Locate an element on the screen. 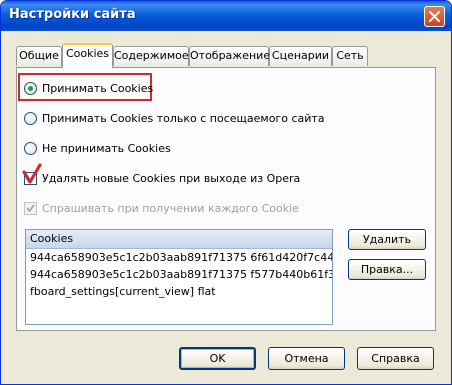  delete-cookie-button: Удалить is located at coordinates (387, 239).